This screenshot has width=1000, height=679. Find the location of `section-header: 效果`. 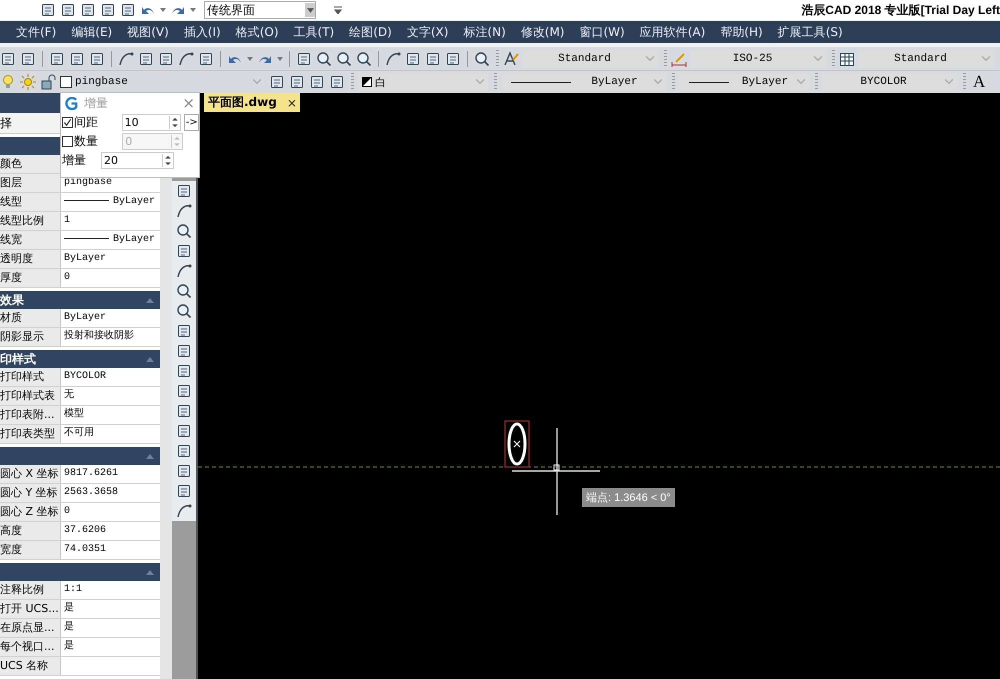

section-header: 效果 is located at coordinates (80, 300).